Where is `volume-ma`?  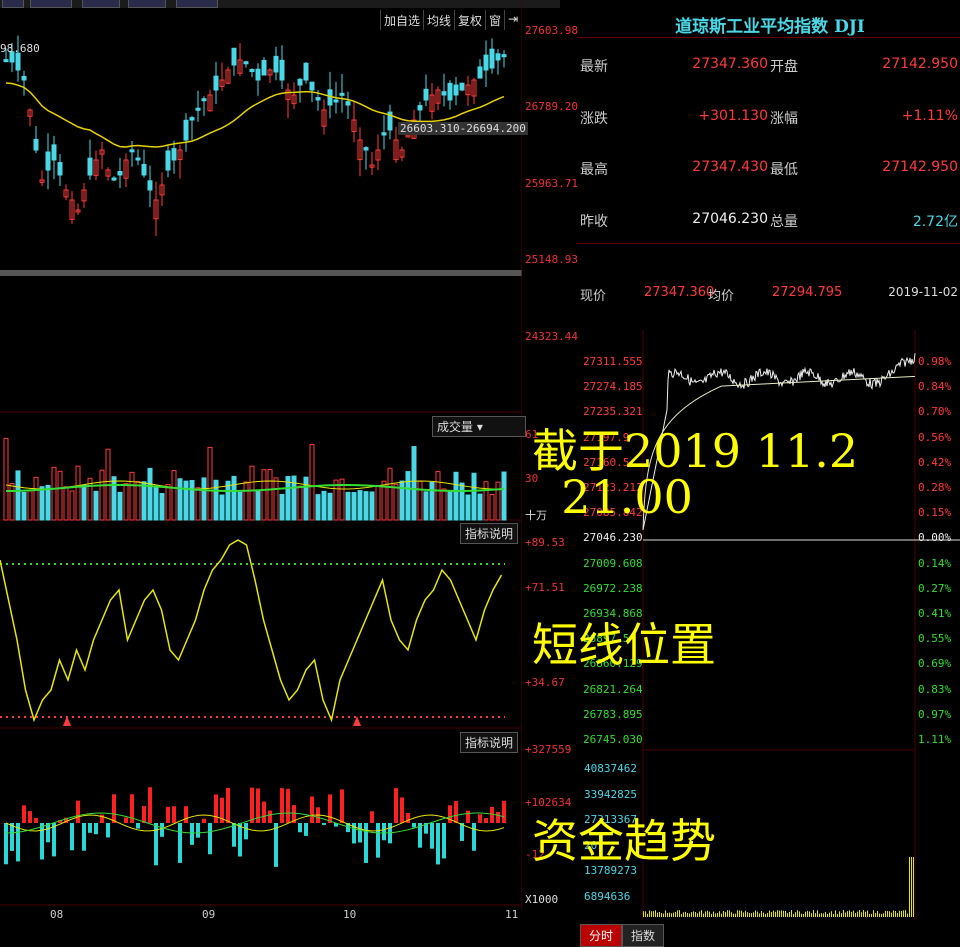 volume-ma is located at coordinates (255, 488).